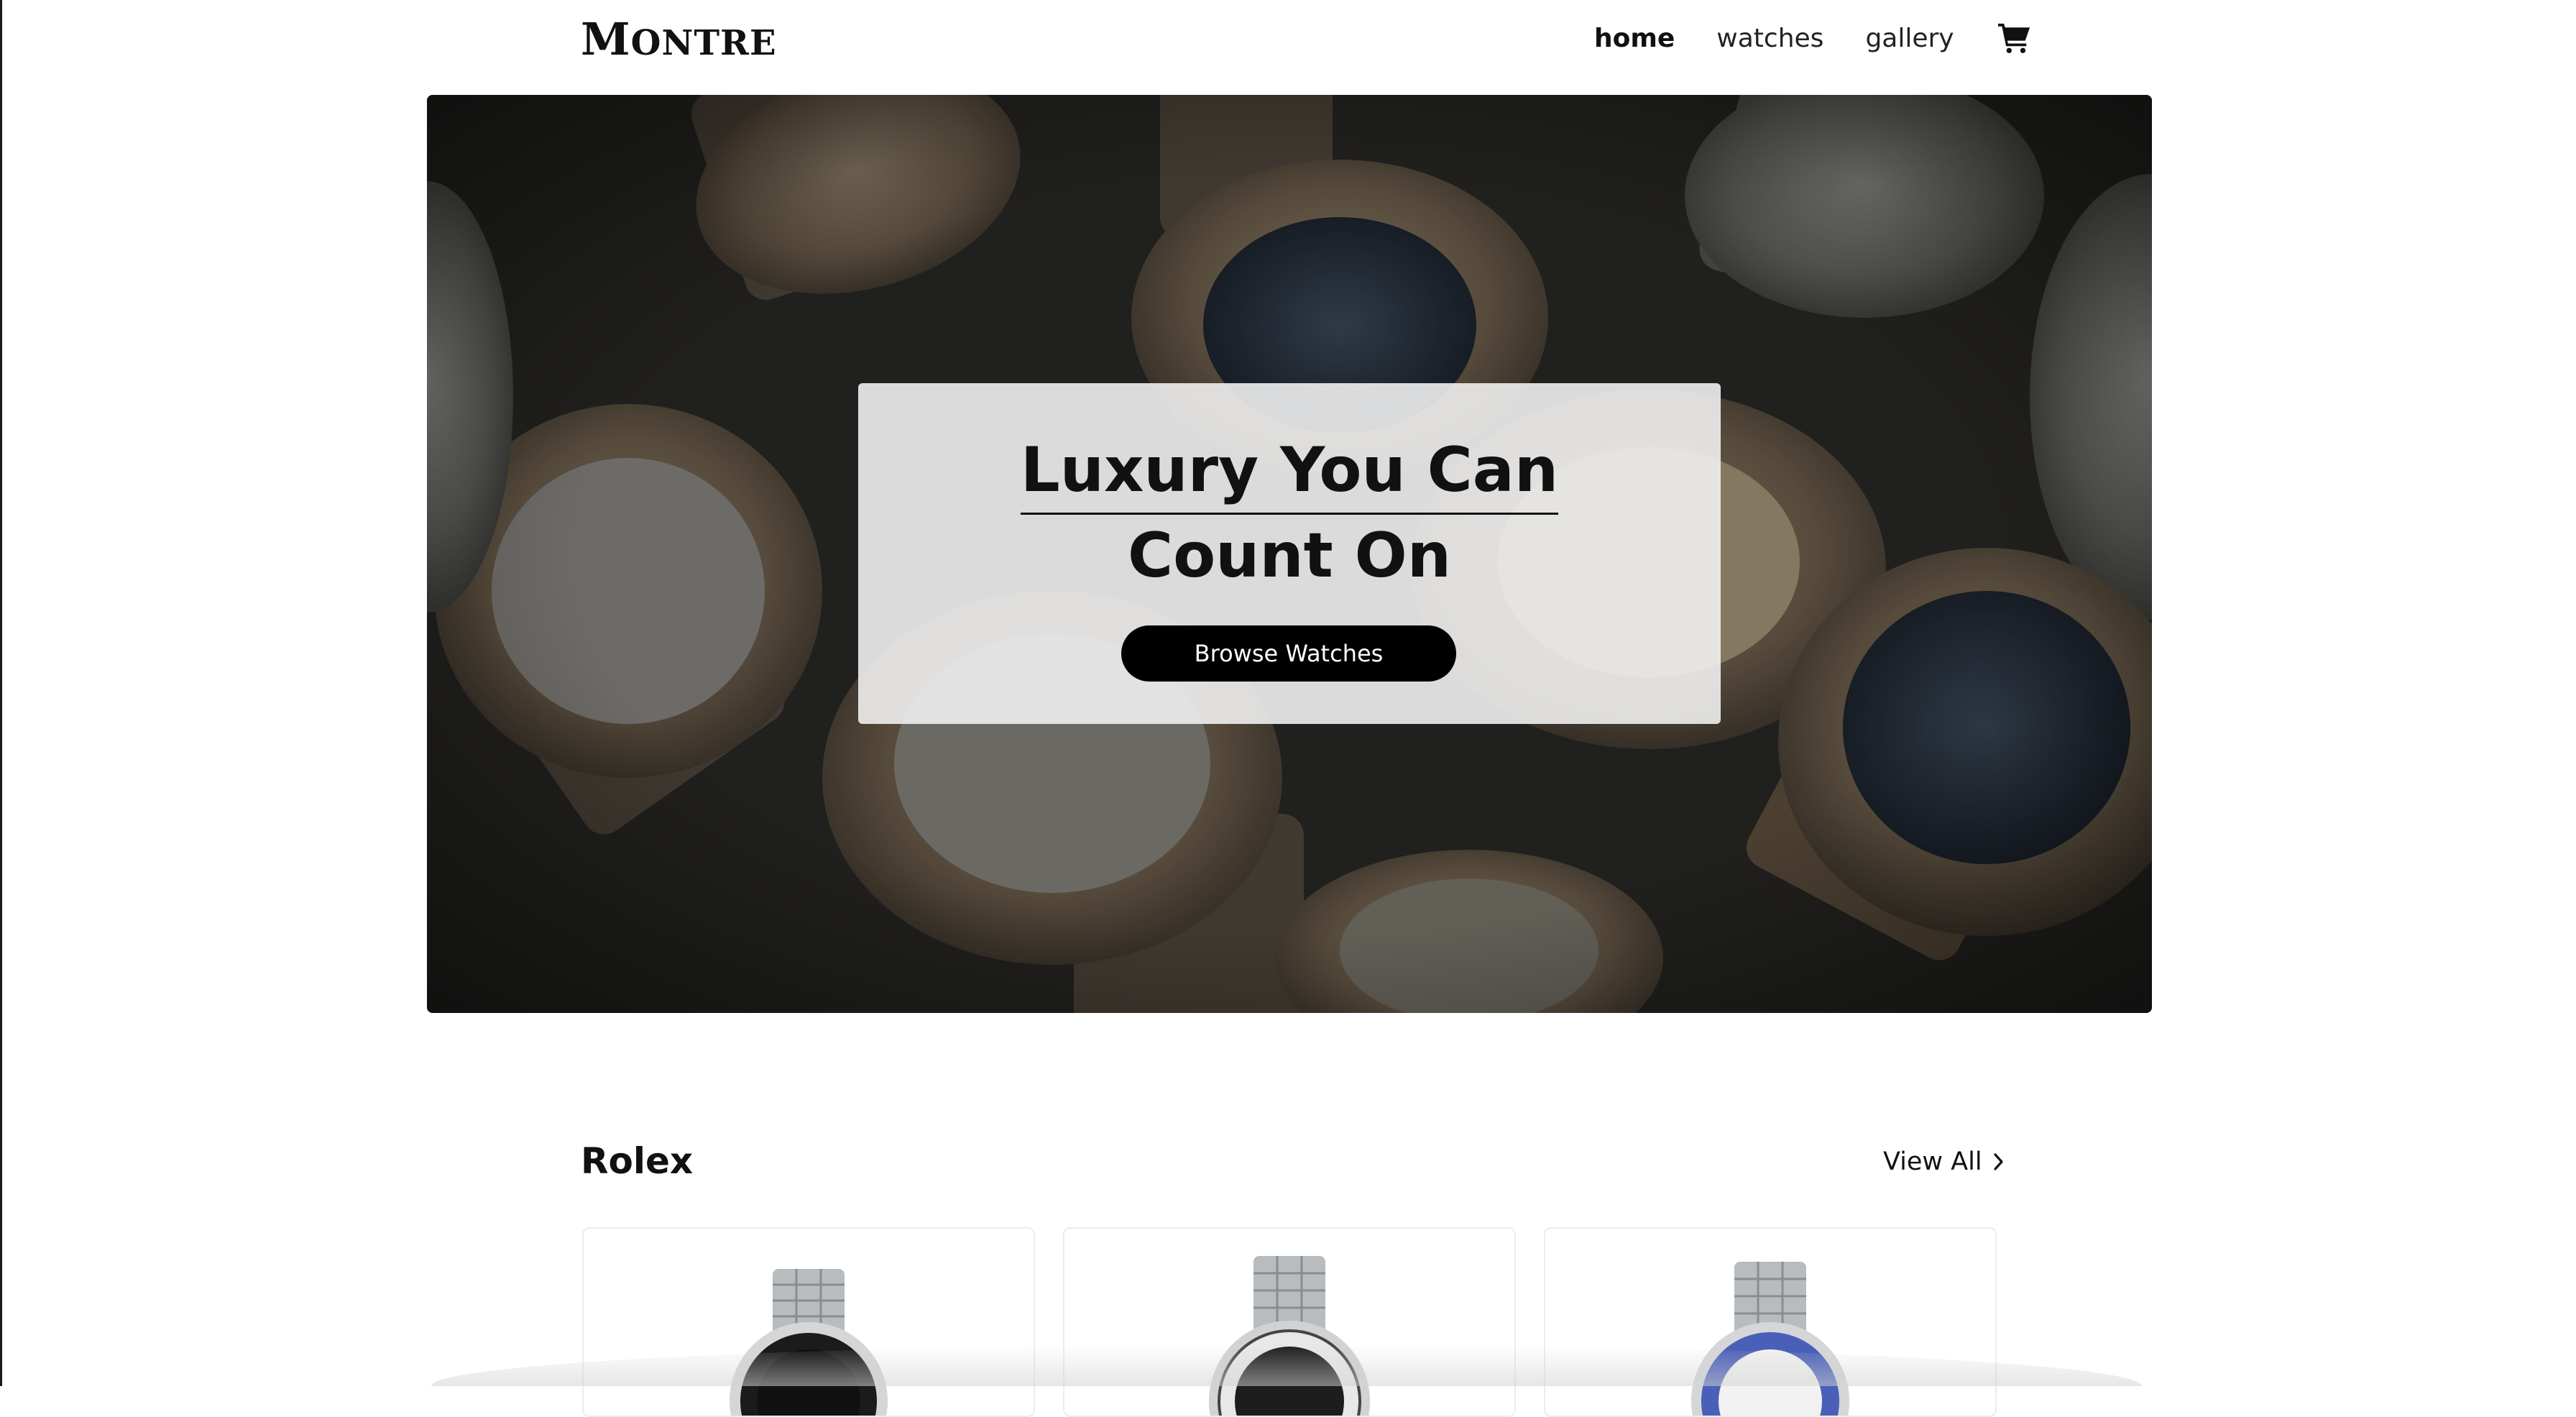  Describe the element at coordinates (1634, 38) in the screenshot. I see `nav-link-home: home` at that location.